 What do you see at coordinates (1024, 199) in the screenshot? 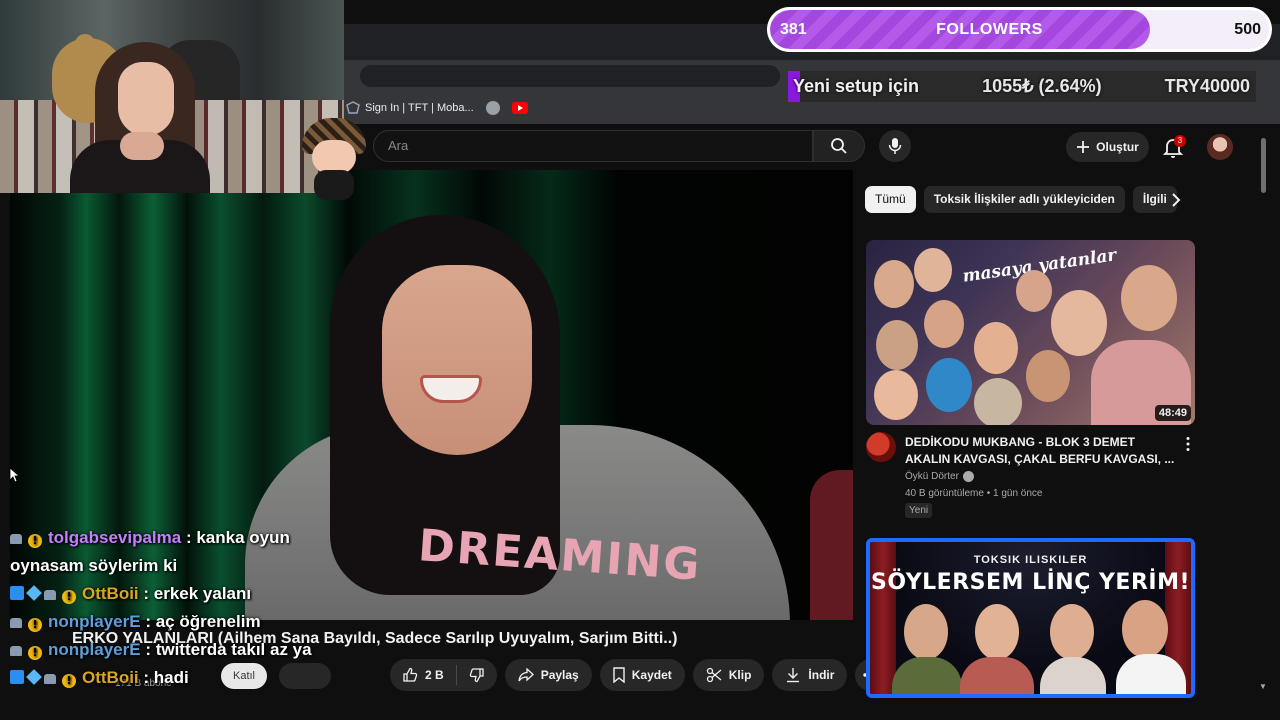
I see `chip-uploader: Toksik İlişkiler adlı yükleyiciden` at bounding box center [1024, 199].